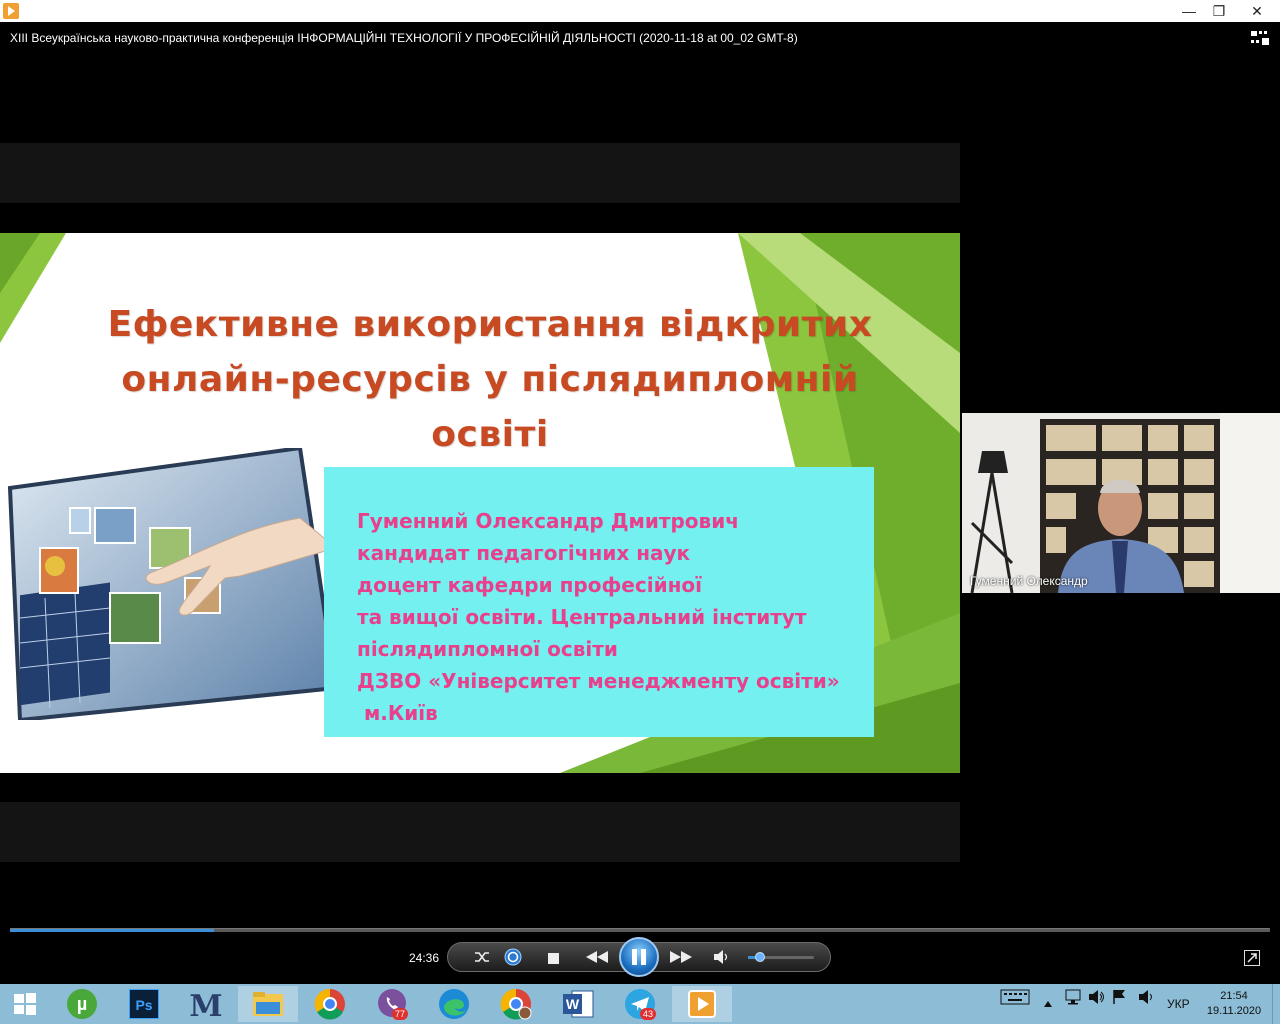  Describe the element at coordinates (681, 957) in the screenshot. I see `fast-forward-icon` at that location.